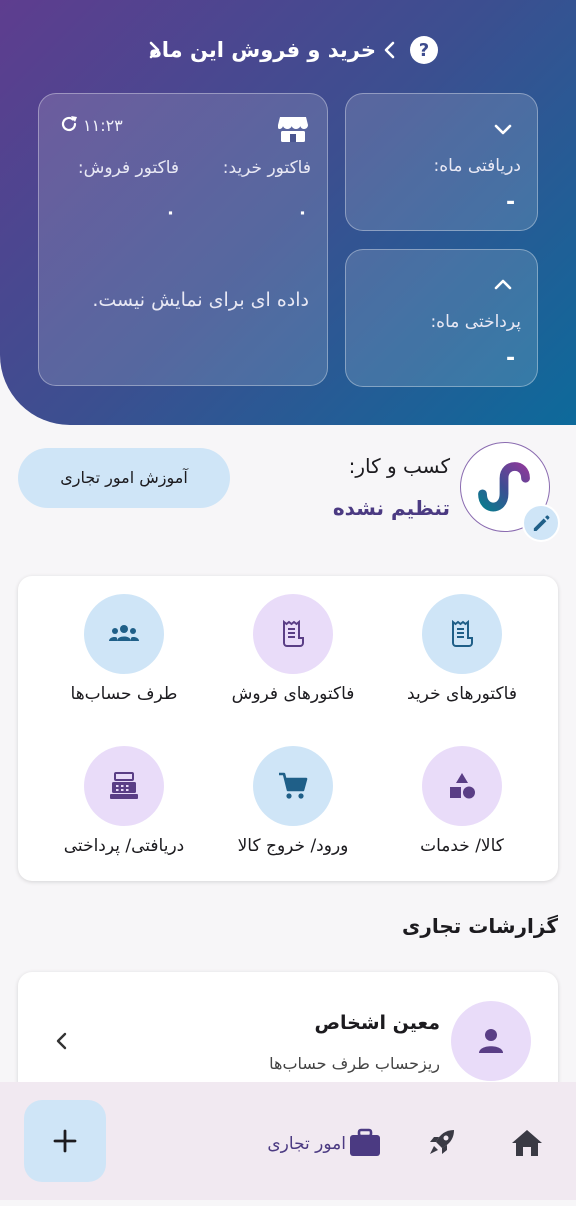 This screenshot has width=576, height=1206. I want to click on month-navigator: ? خرید و فروش این ماه, so click(288, 52).